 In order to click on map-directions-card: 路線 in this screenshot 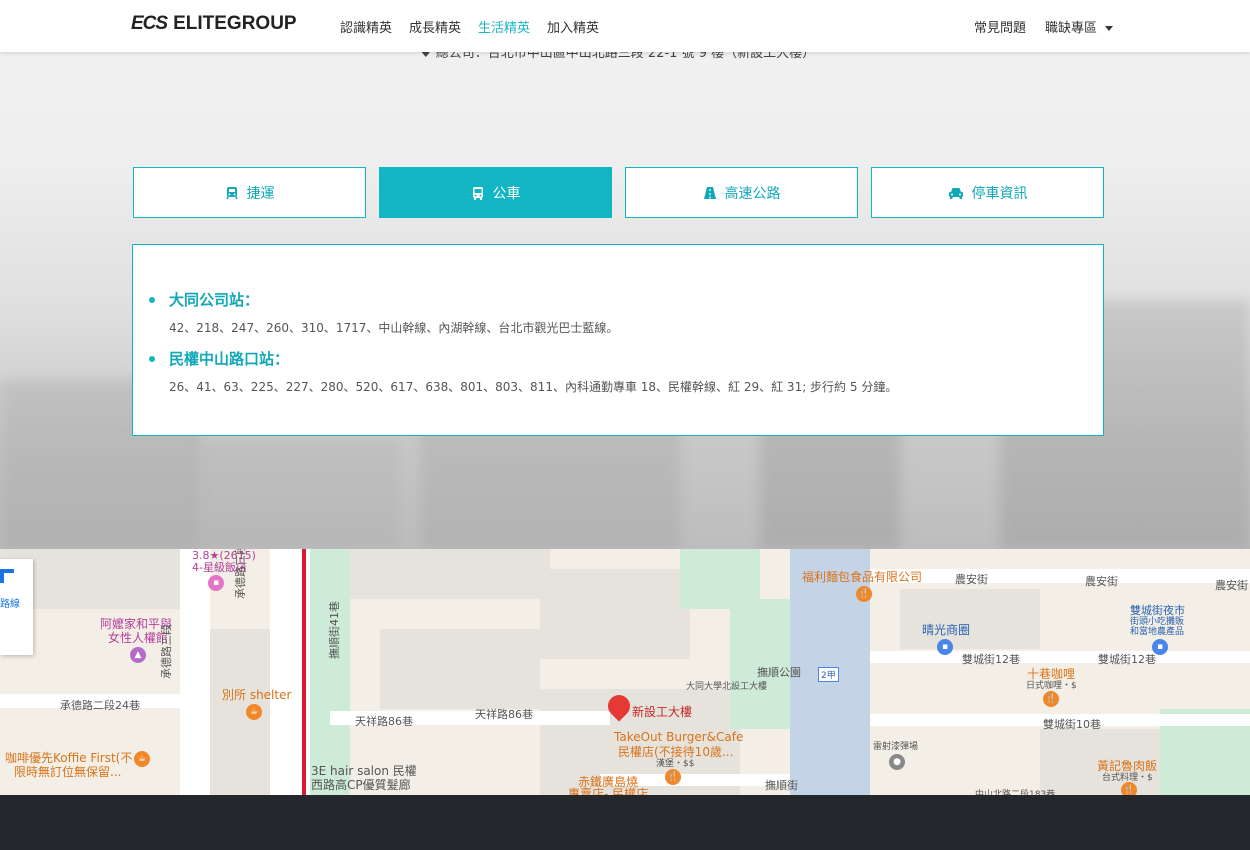, I will do `click(16, 607)`.